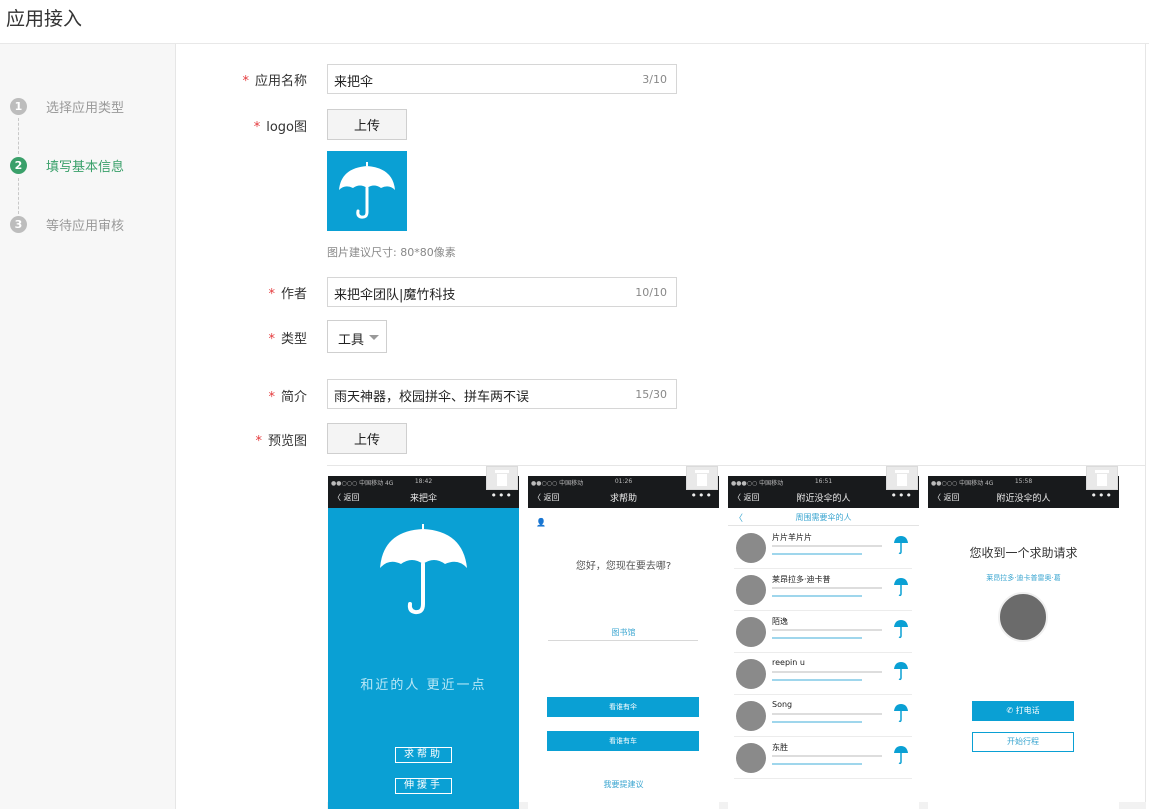  Describe the element at coordinates (44, 19) in the screenshot. I see `page-title: 应用接入` at that location.